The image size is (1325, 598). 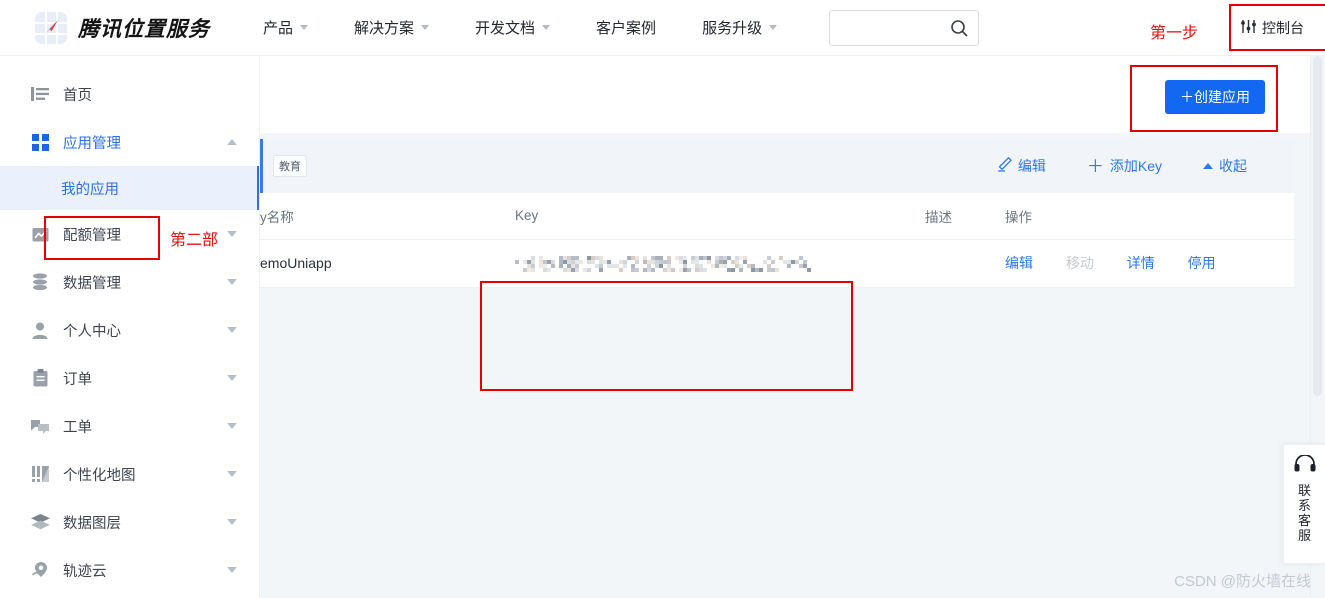 What do you see at coordinates (1135, 166) in the screenshot?
I see `action-label: 添加Key` at bounding box center [1135, 166].